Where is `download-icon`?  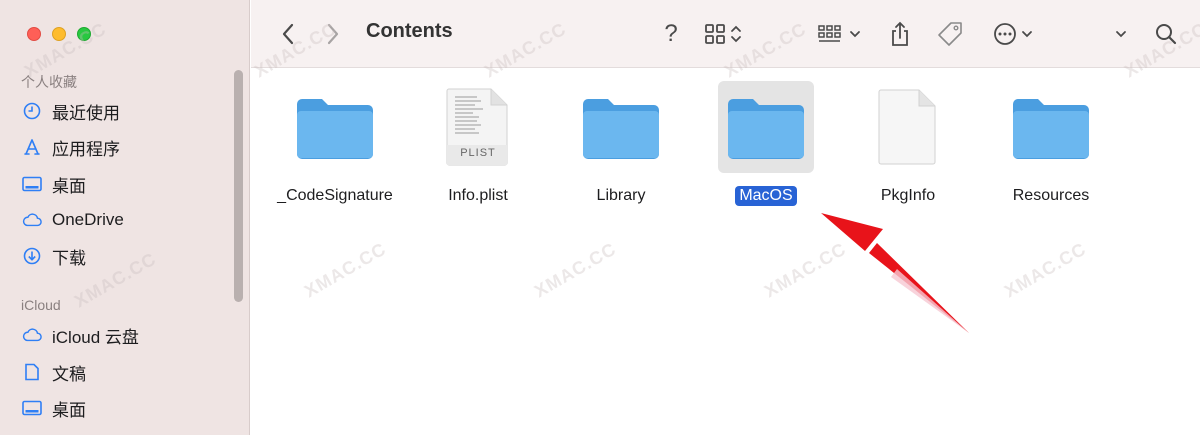 download-icon is located at coordinates (32, 256).